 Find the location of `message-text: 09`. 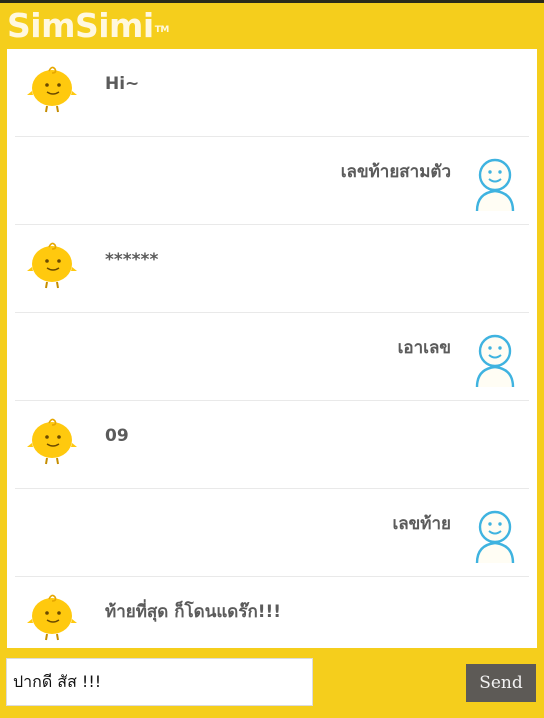

message-text: 09 is located at coordinates (117, 436).